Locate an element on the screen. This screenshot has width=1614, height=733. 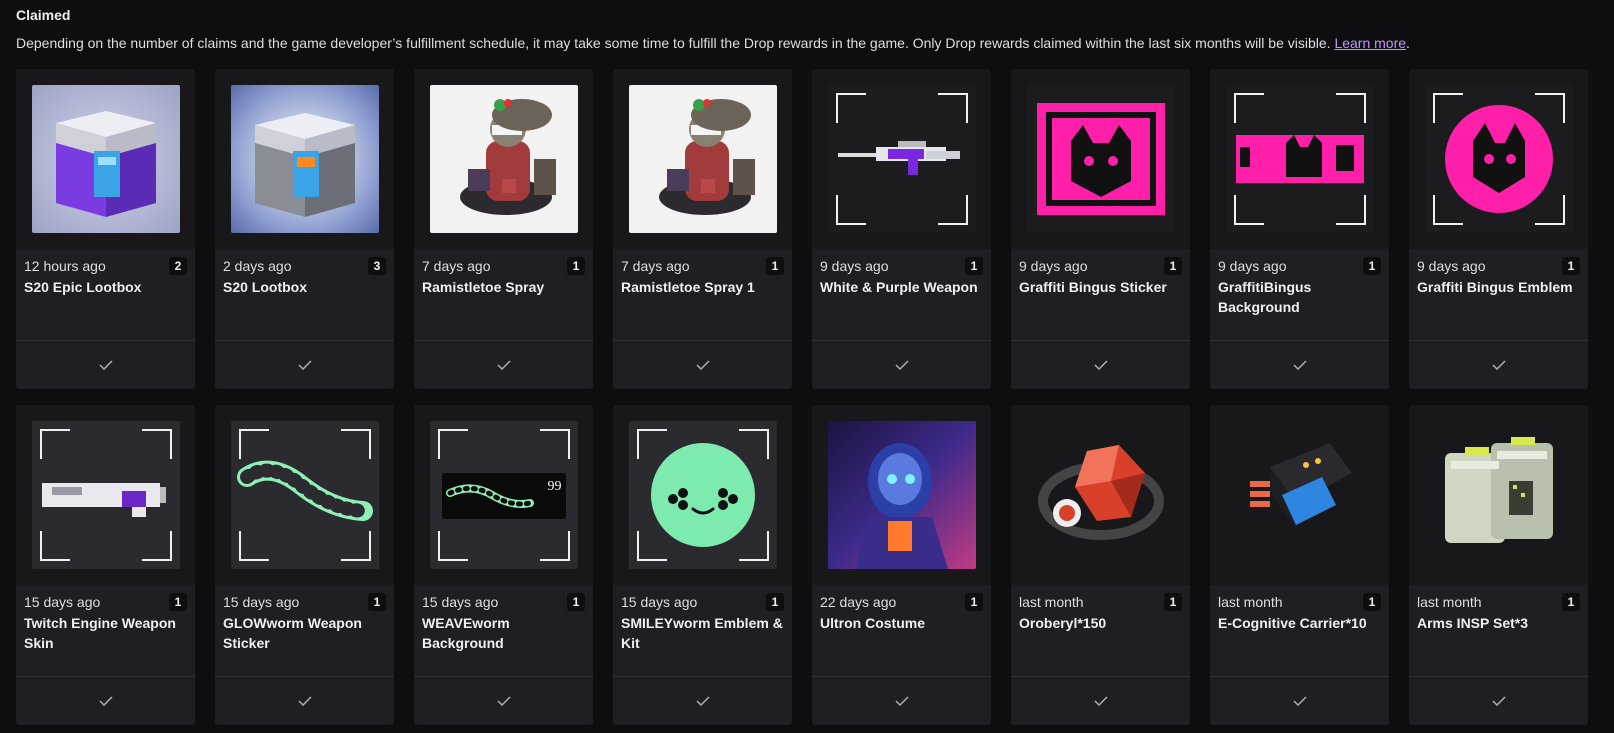
worm-sticker-icon is located at coordinates (304, 495).